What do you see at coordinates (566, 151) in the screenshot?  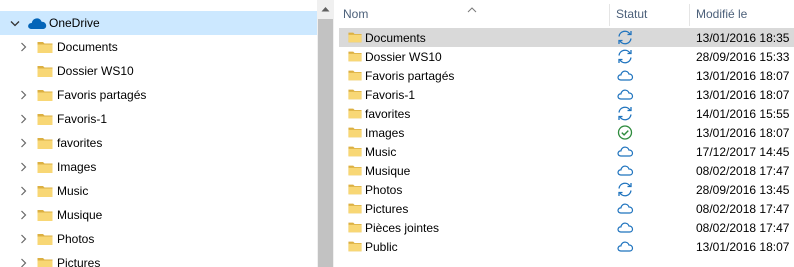 I see `file-row: Music 17/12/2017 14:45` at bounding box center [566, 151].